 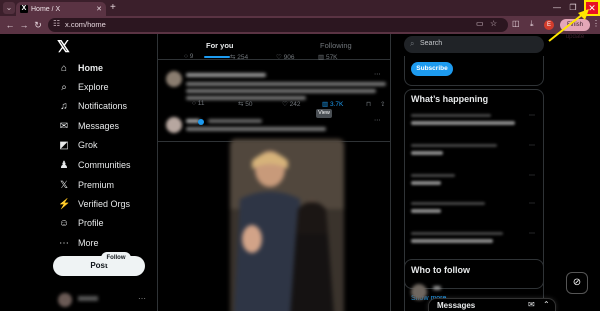 What do you see at coordinates (575, 29) in the screenshot?
I see `finish-update-button: Finish update` at bounding box center [575, 29].